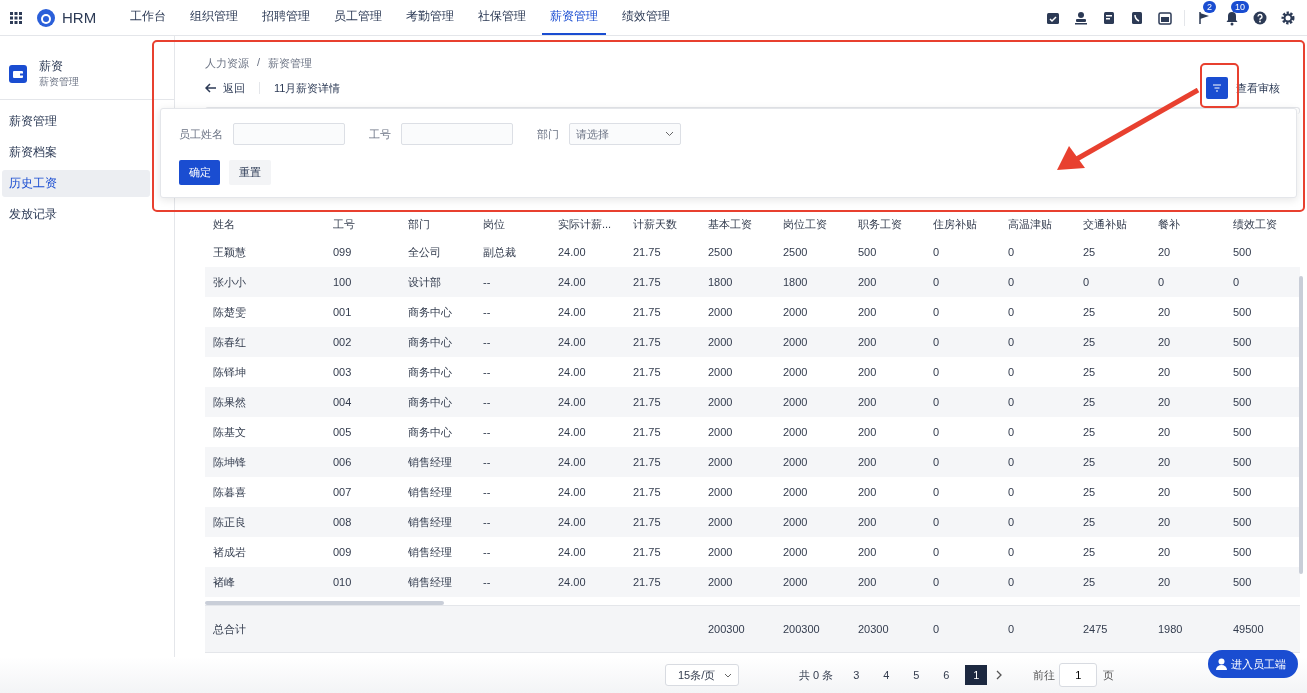 The image size is (1307, 693). I want to click on field-label: 部门, so click(548, 134).